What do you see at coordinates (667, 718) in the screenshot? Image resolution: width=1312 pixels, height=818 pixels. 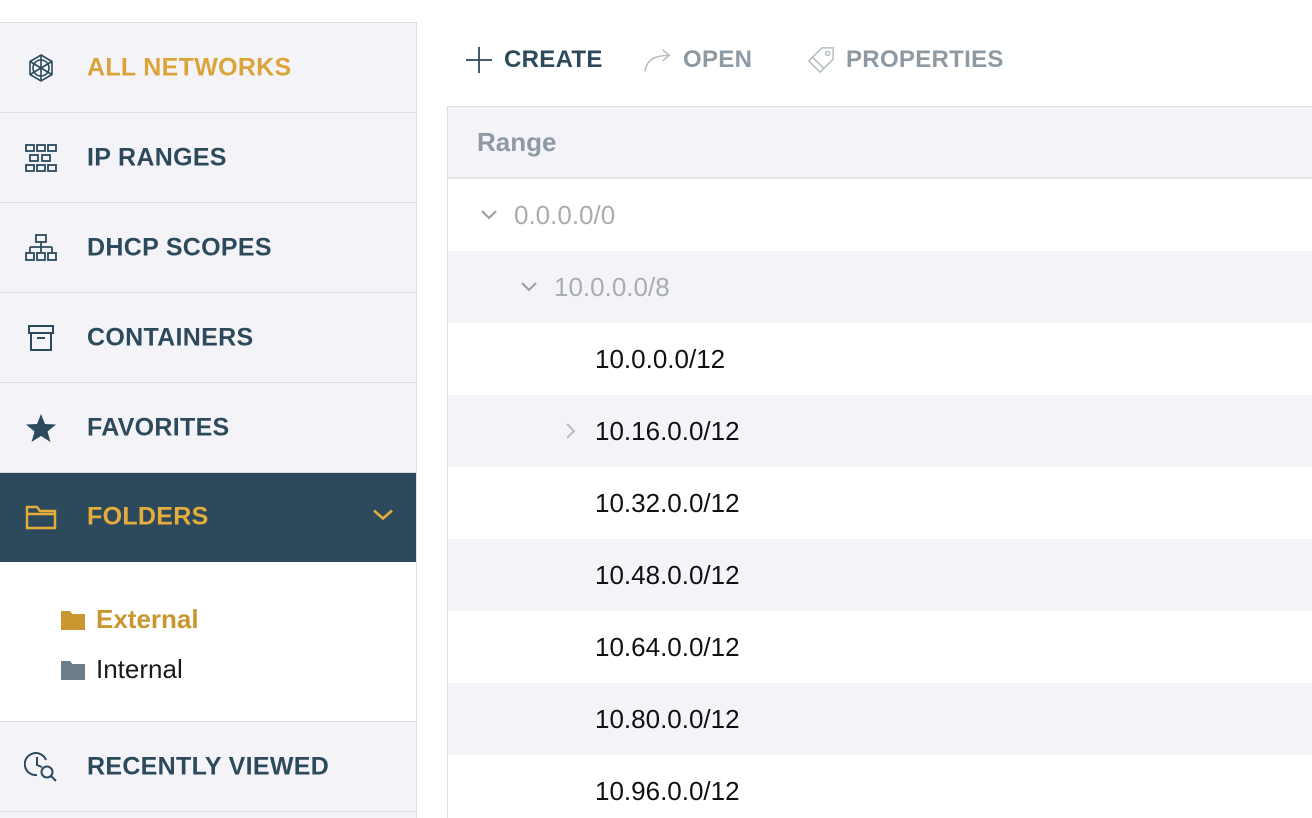 I see `range-cell: 10.80.0.0/12` at bounding box center [667, 718].